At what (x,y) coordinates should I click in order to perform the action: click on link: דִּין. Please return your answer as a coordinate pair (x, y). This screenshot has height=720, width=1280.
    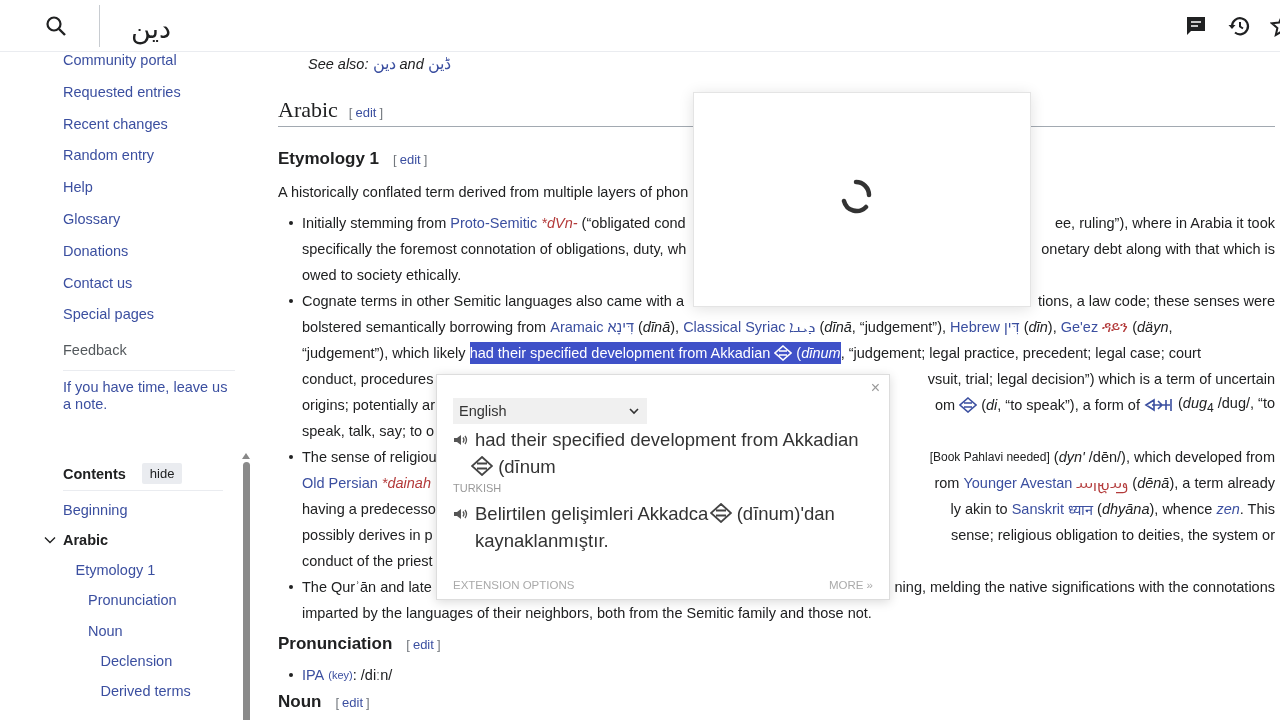
    Looking at the image, I should click on (1012, 327).